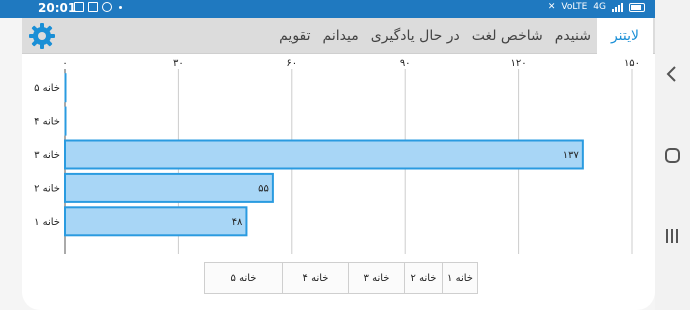 The width and height of the screenshot is (690, 310). Describe the element at coordinates (120, 7) in the screenshot. I see `more-notifications-icon` at that location.